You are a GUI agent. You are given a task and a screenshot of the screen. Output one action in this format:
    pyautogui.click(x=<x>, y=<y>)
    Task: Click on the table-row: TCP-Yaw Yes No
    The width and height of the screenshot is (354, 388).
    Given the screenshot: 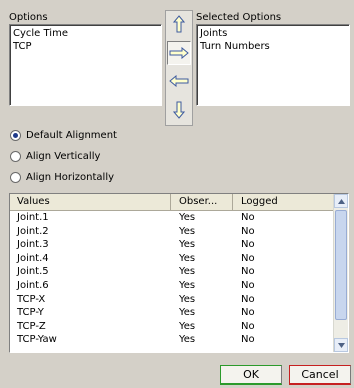 What is the action you would take?
    pyautogui.click(x=171, y=340)
    